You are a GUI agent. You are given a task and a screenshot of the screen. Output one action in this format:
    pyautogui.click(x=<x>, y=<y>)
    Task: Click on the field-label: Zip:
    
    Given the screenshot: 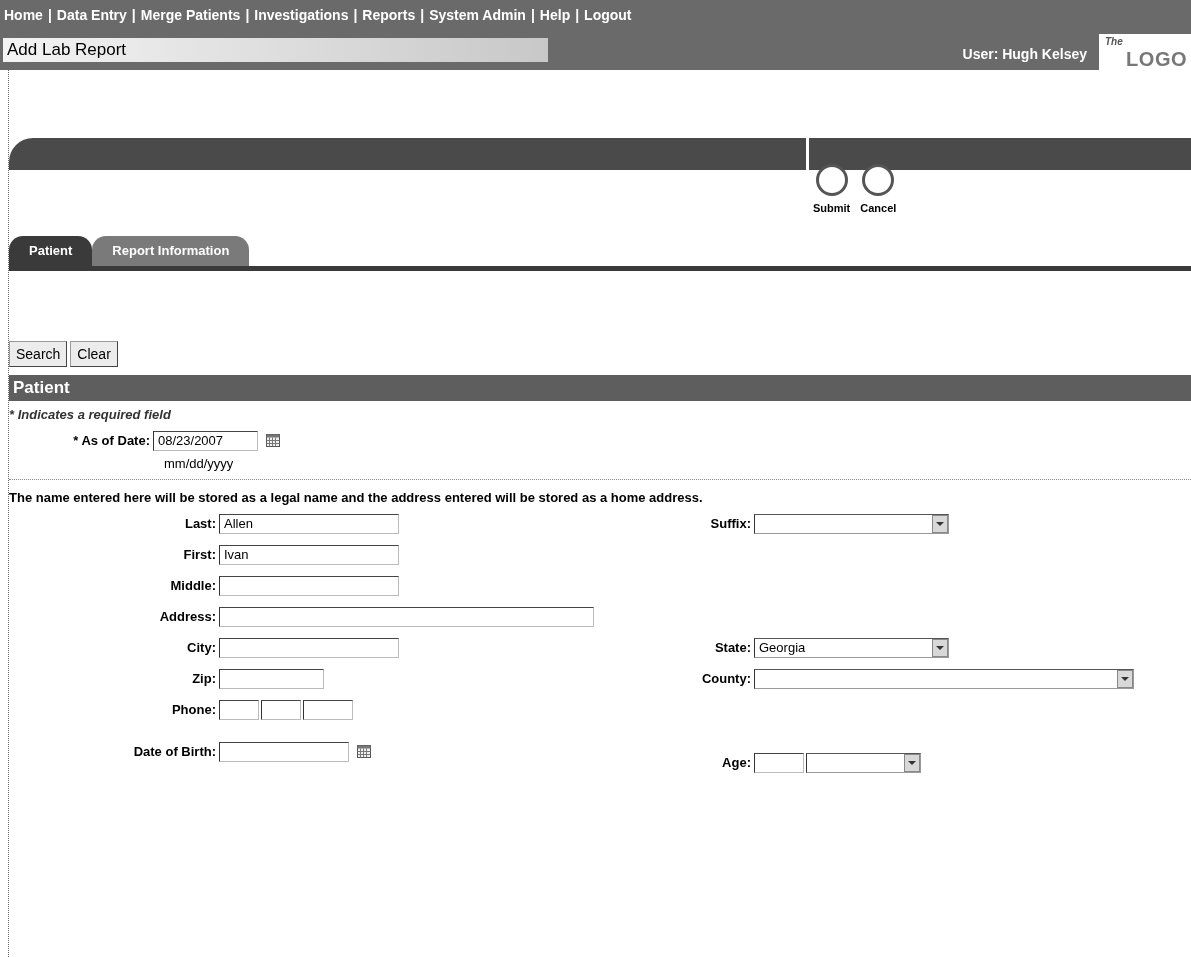 What is the action you would take?
    pyautogui.click(x=204, y=678)
    